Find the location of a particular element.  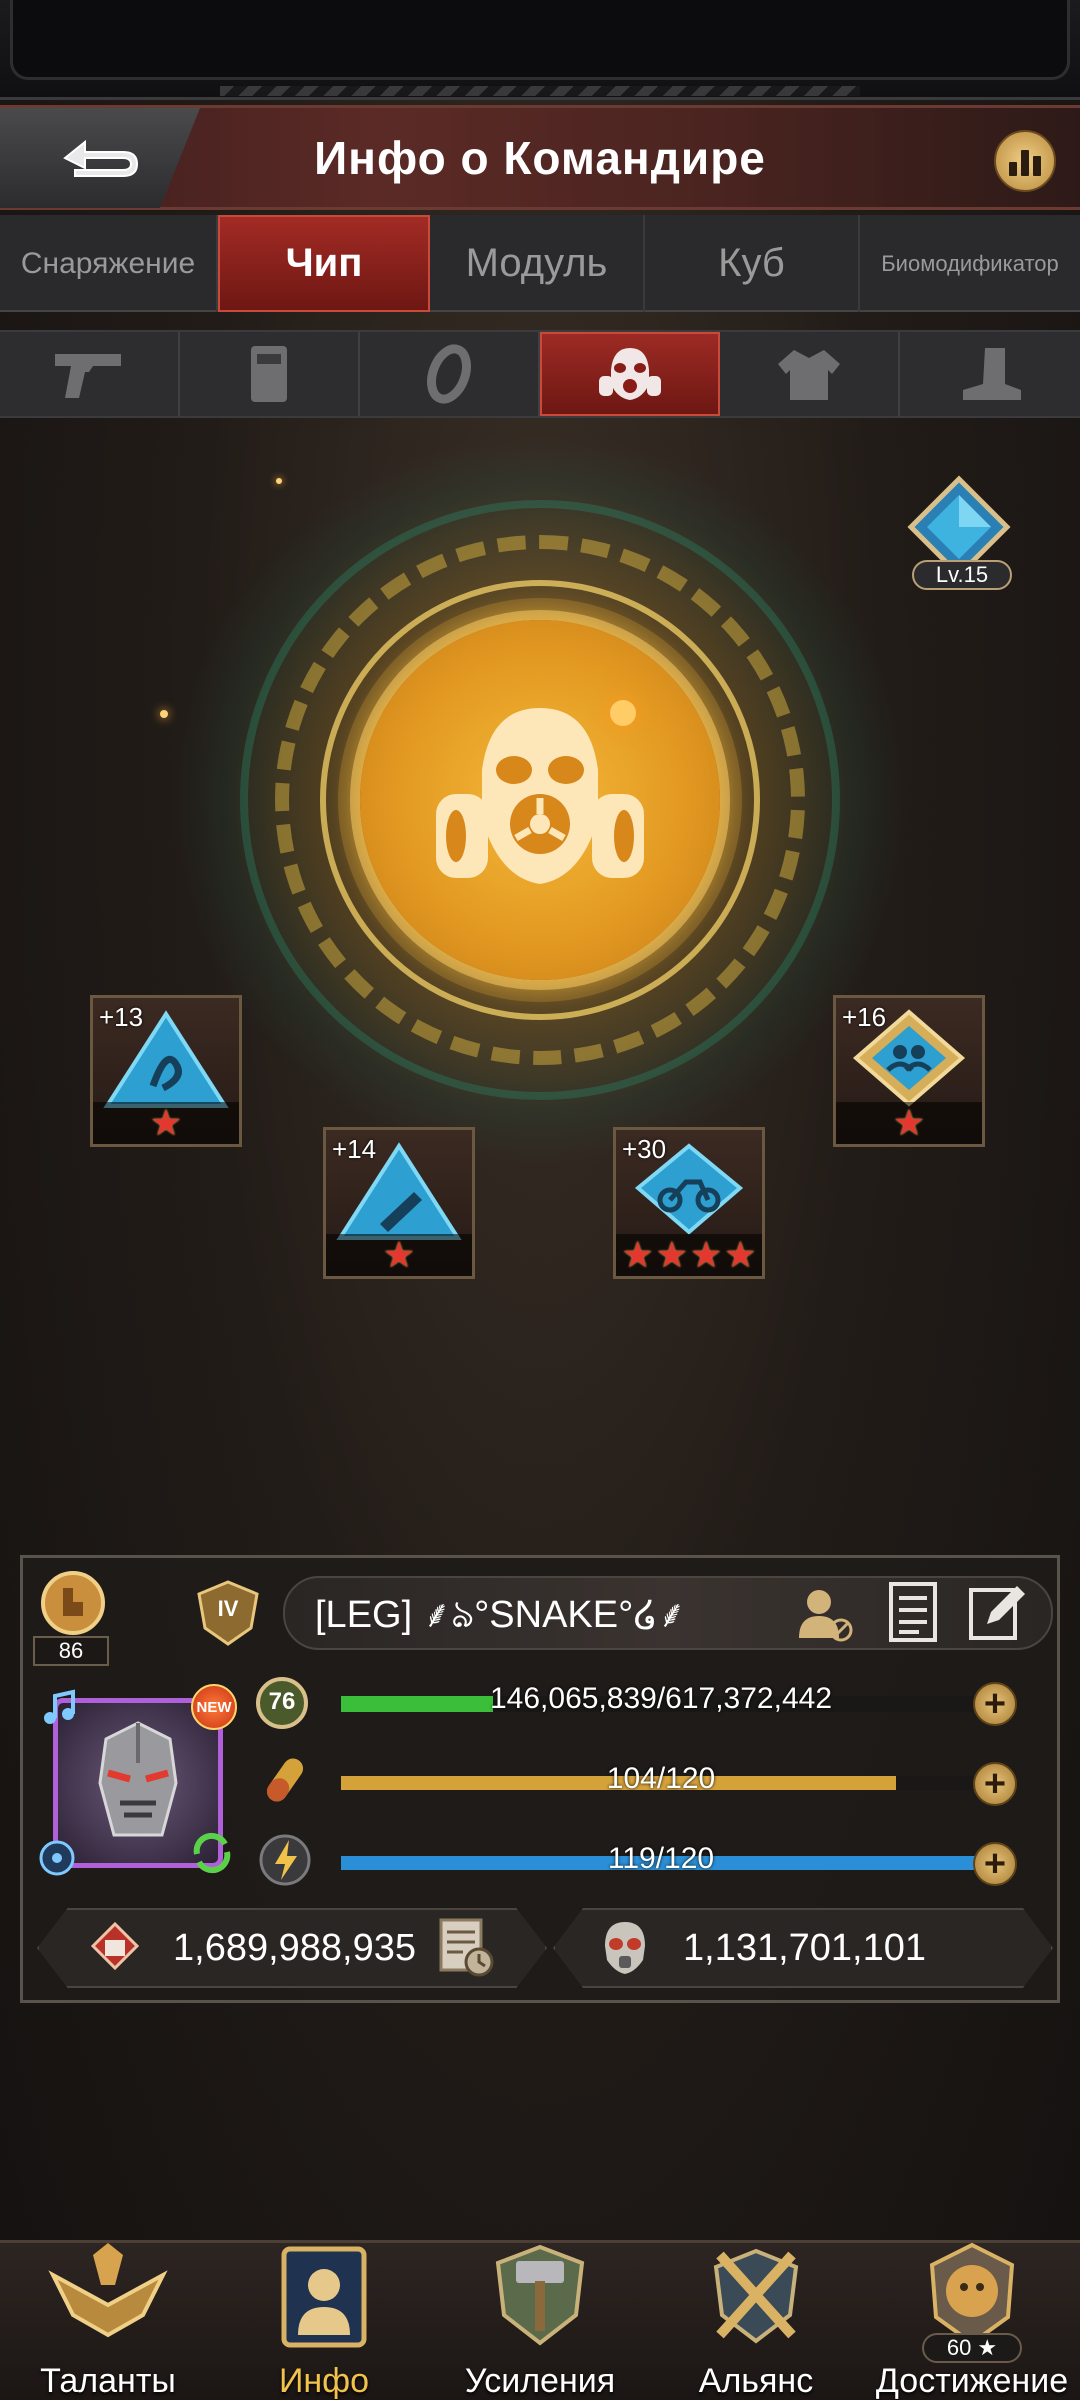

bar-chart-icon is located at coordinates (1013, 169).